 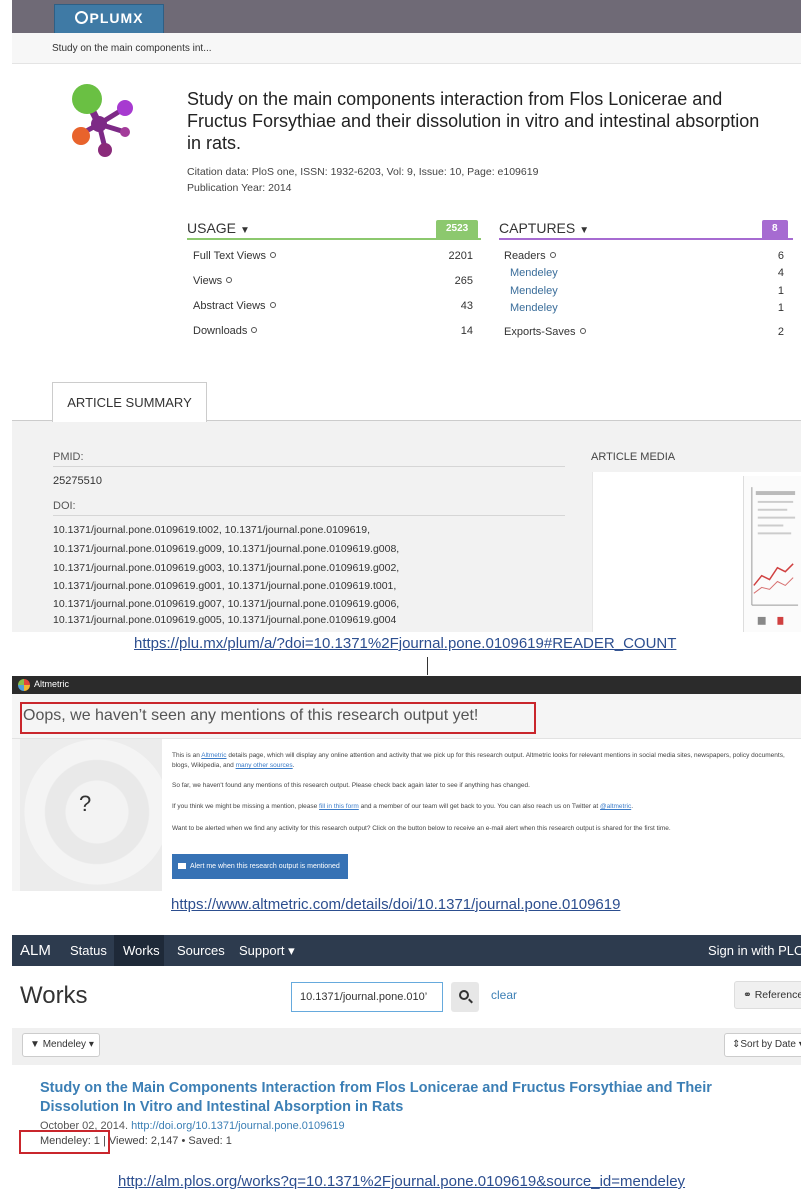 What do you see at coordinates (220, 331) in the screenshot?
I see `metric-label: Downloads` at bounding box center [220, 331].